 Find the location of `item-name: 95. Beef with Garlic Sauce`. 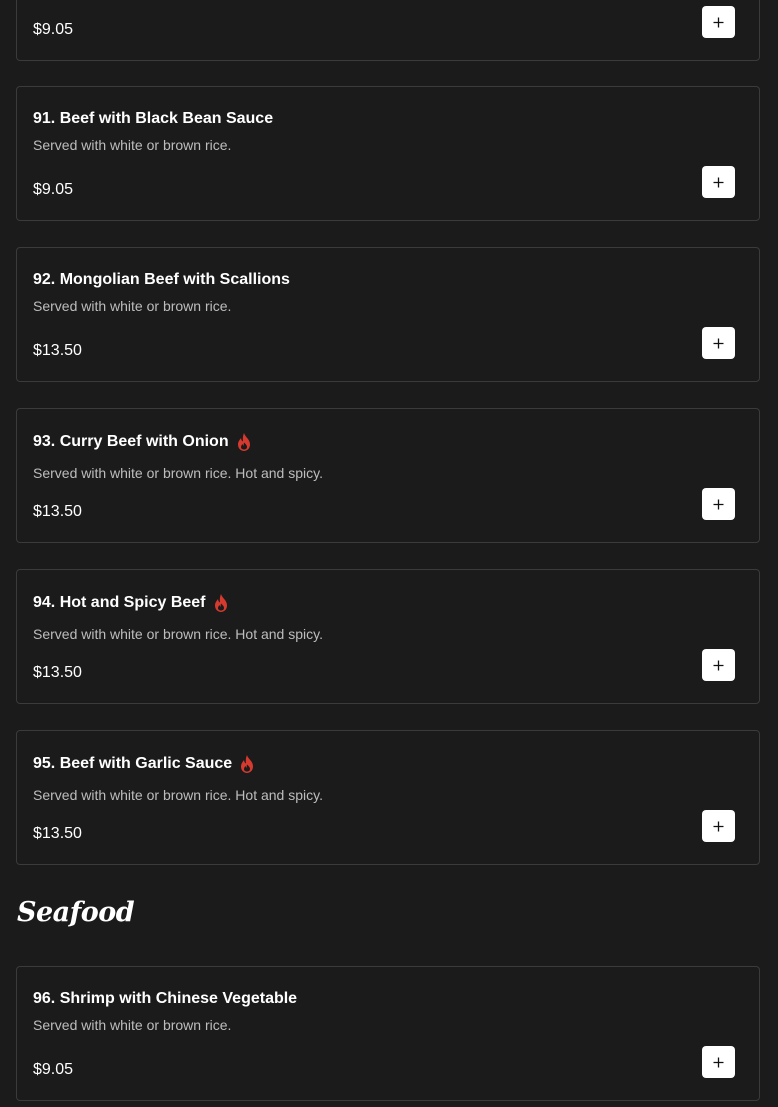

item-name: 95. Beef with Garlic Sauce is located at coordinates (144, 764).